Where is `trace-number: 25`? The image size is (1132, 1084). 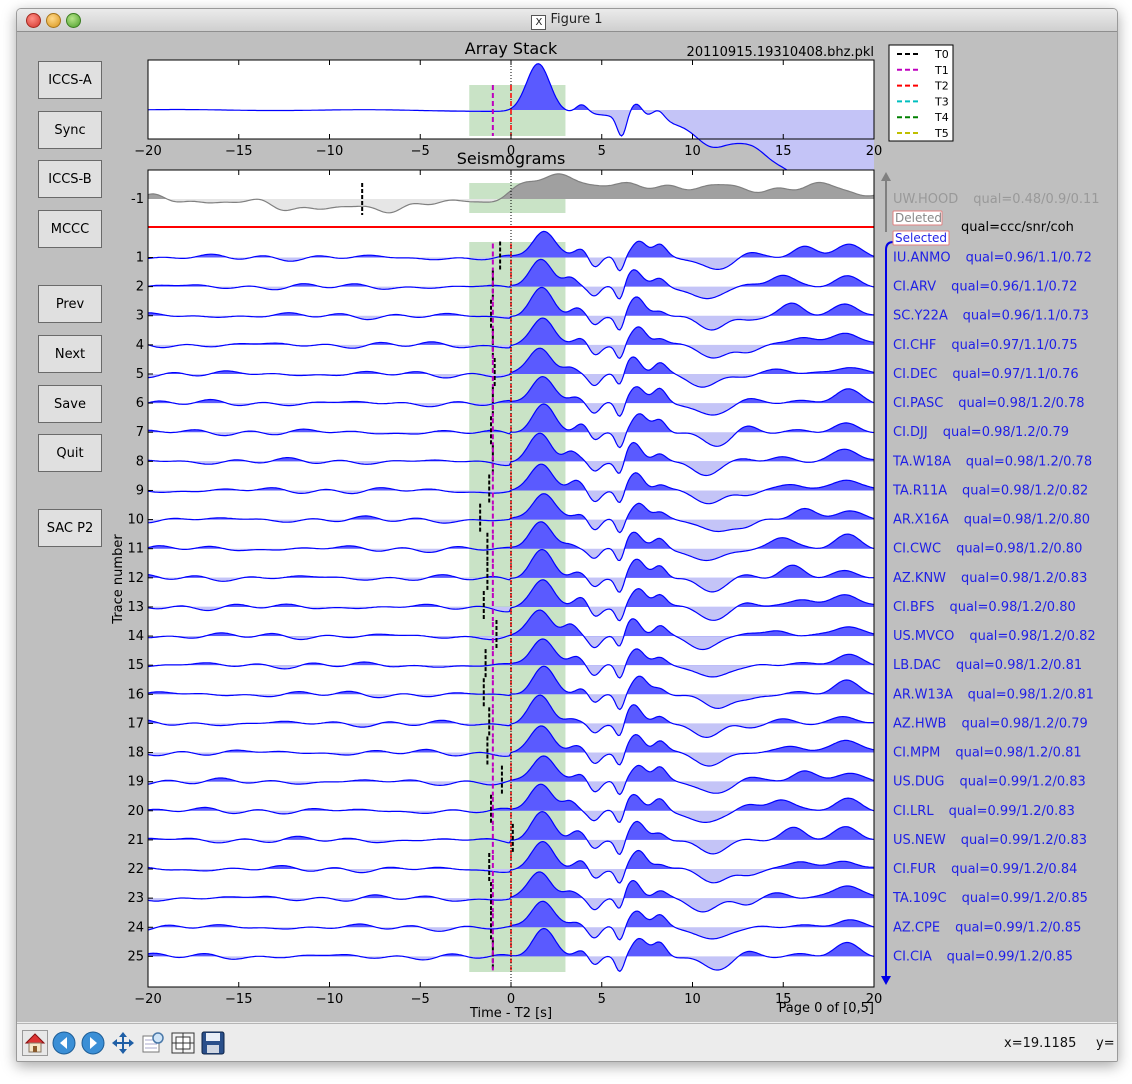 trace-number: 25 is located at coordinates (135, 956).